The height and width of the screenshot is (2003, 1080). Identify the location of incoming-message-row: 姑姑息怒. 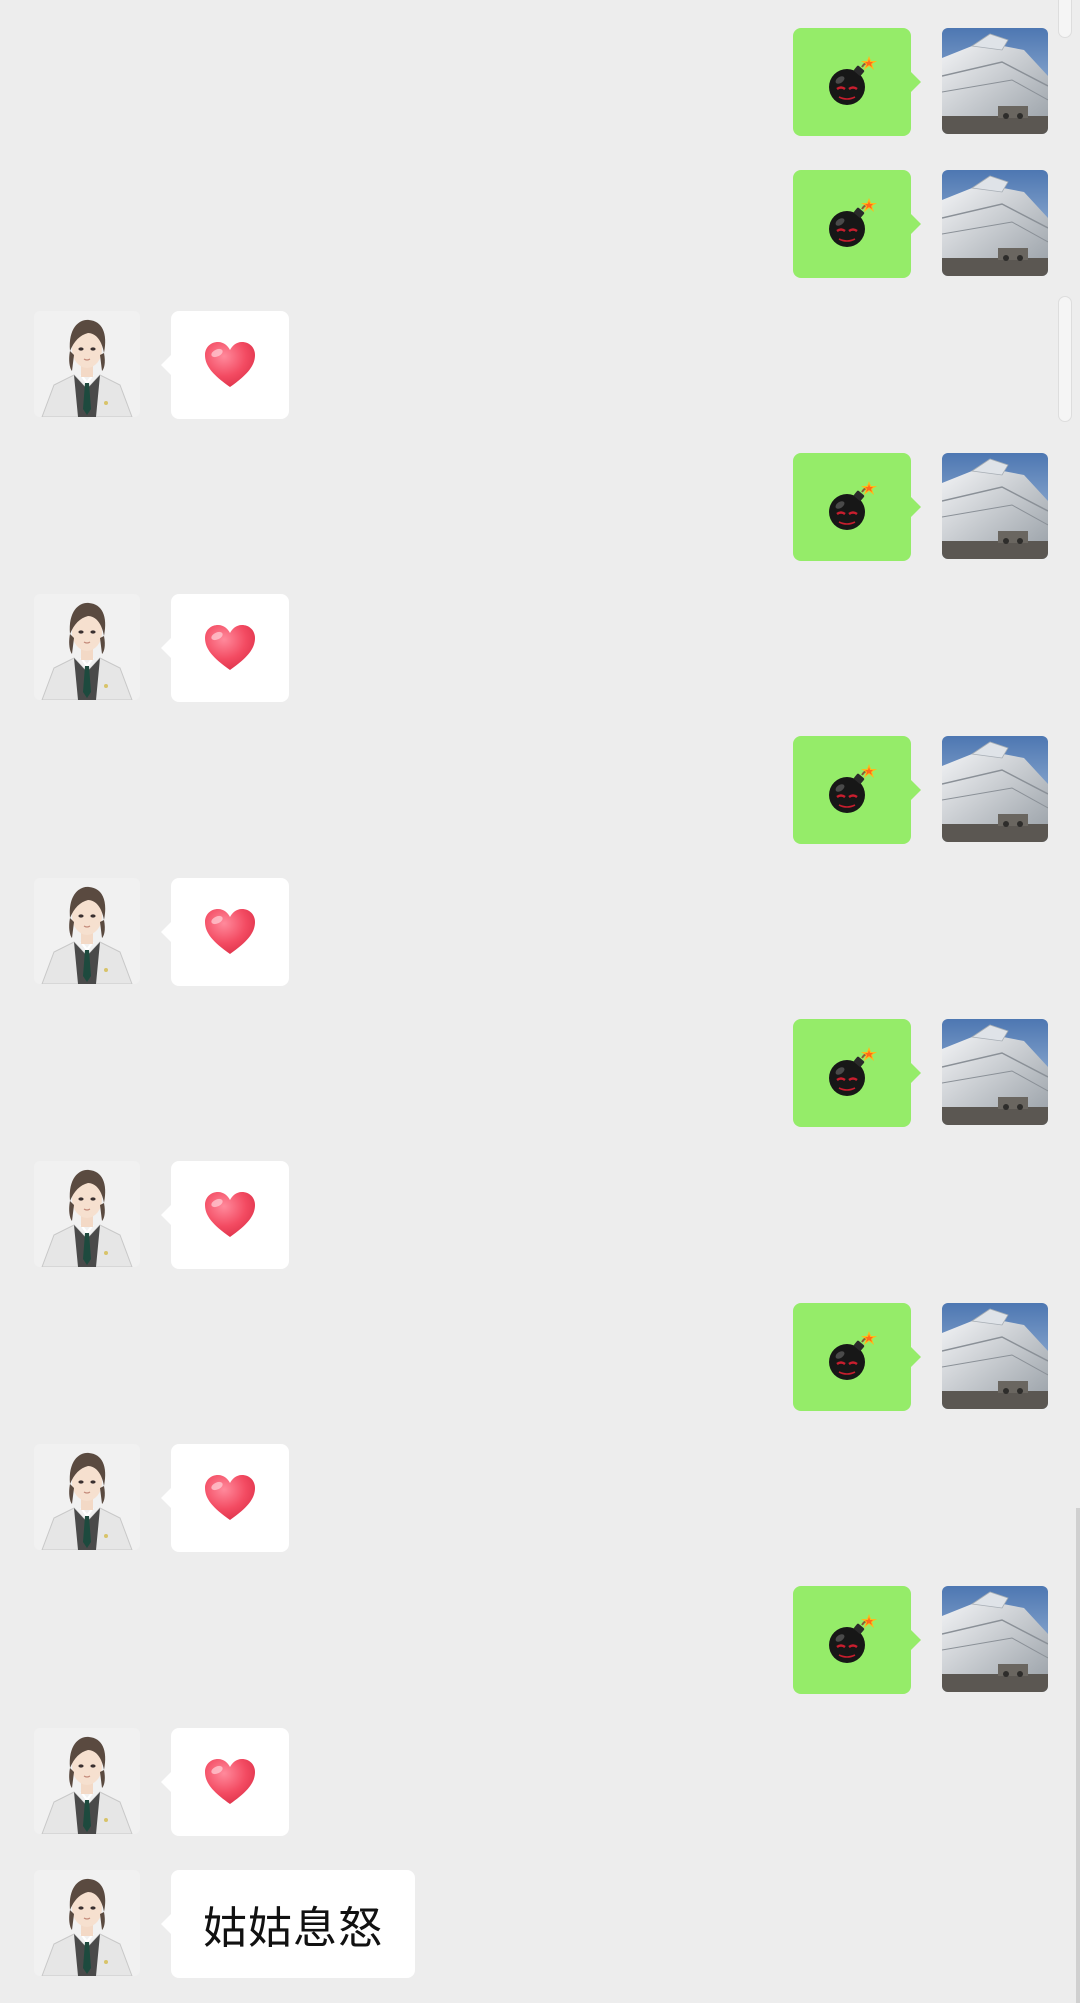
(540, 1924).